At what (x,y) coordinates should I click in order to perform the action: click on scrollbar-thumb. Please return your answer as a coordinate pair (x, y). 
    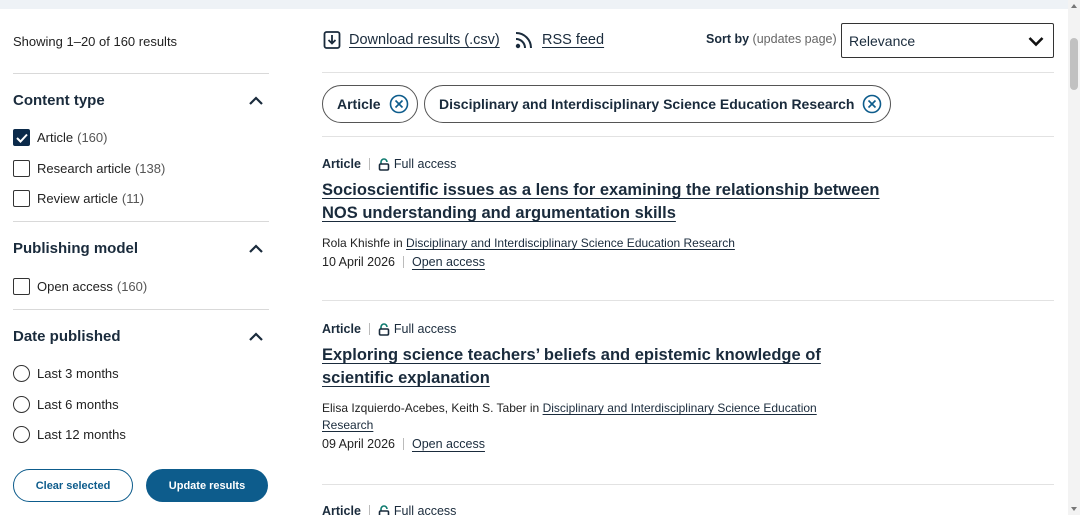
    Looking at the image, I should click on (1074, 64).